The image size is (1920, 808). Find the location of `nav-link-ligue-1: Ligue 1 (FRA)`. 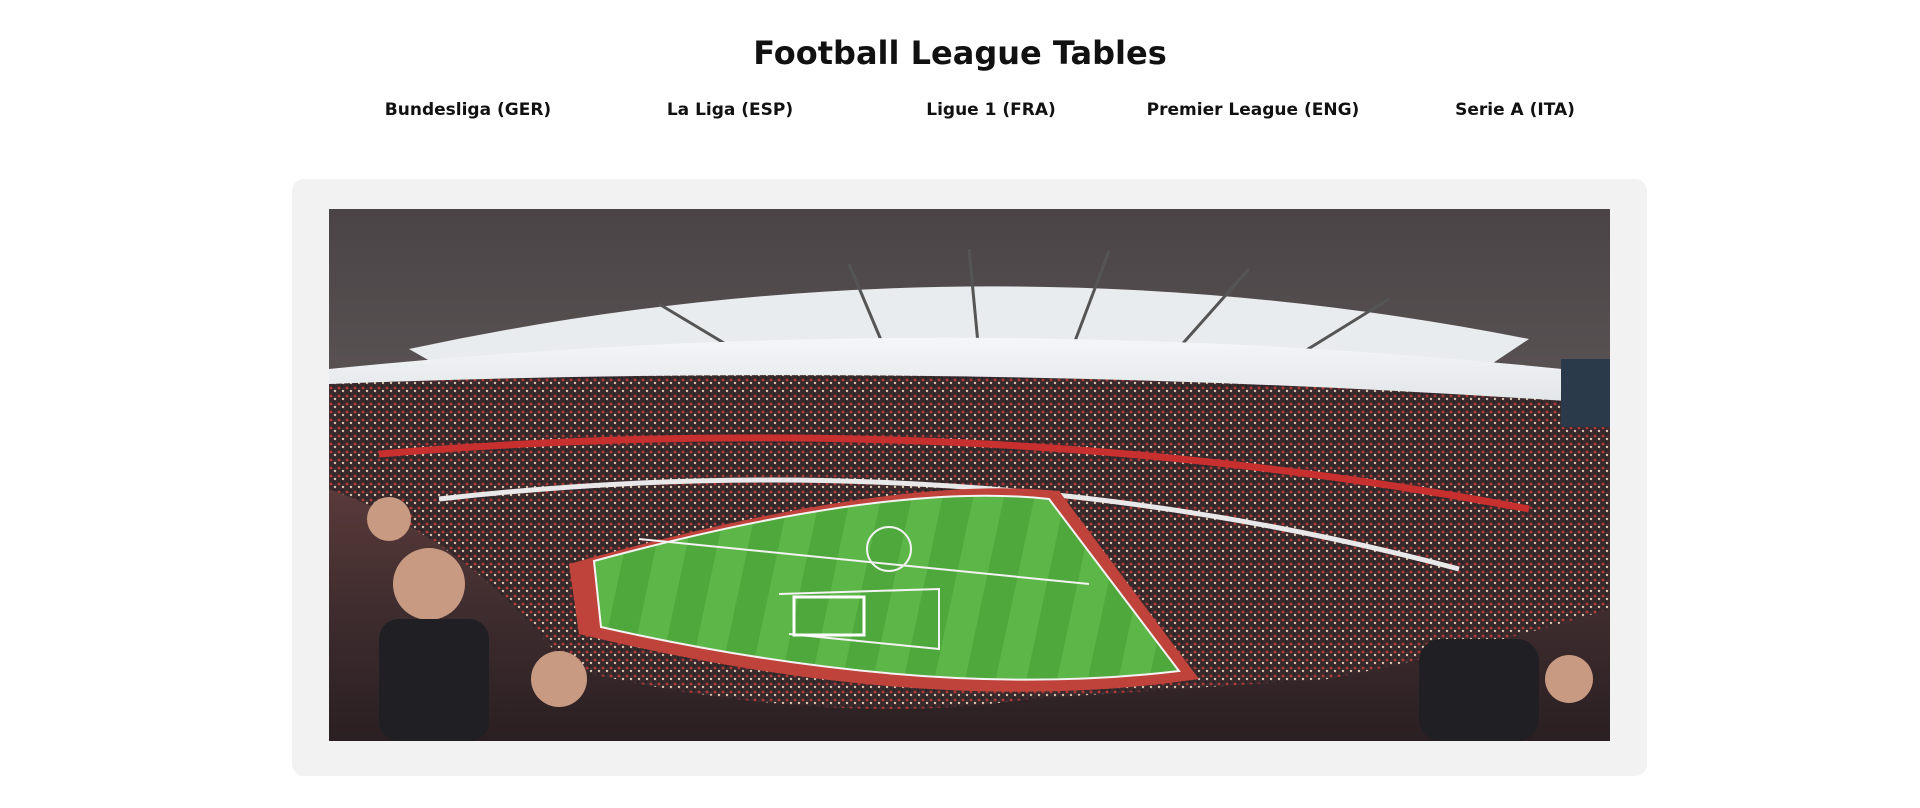

nav-link-ligue-1: Ligue 1 (FRA) is located at coordinates (991, 110).